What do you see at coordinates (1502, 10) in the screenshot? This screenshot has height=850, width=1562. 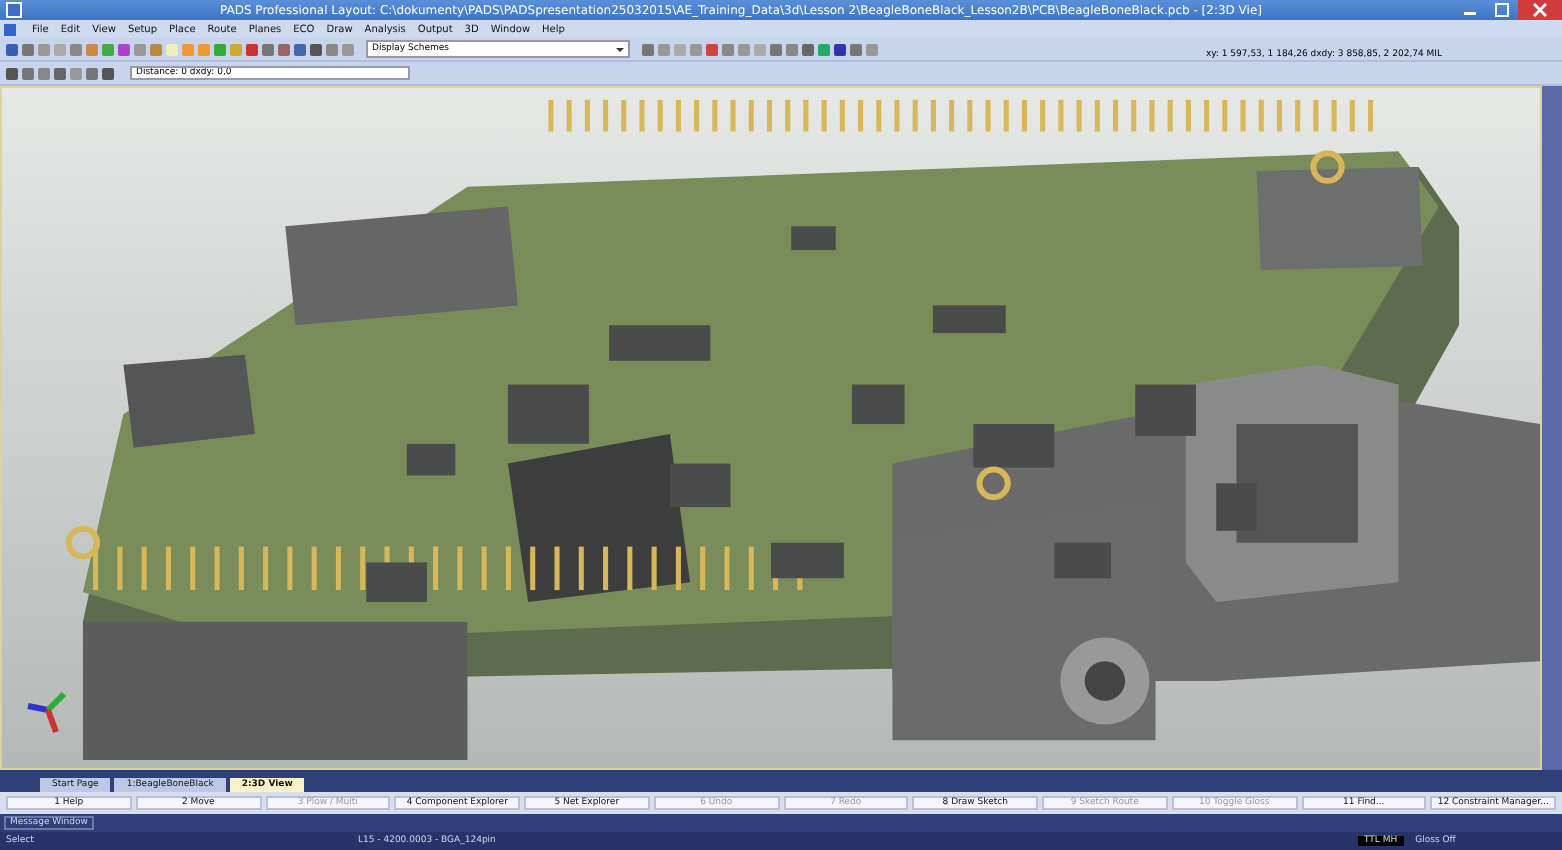 I see `maximize-icon` at bounding box center [1502, 10].